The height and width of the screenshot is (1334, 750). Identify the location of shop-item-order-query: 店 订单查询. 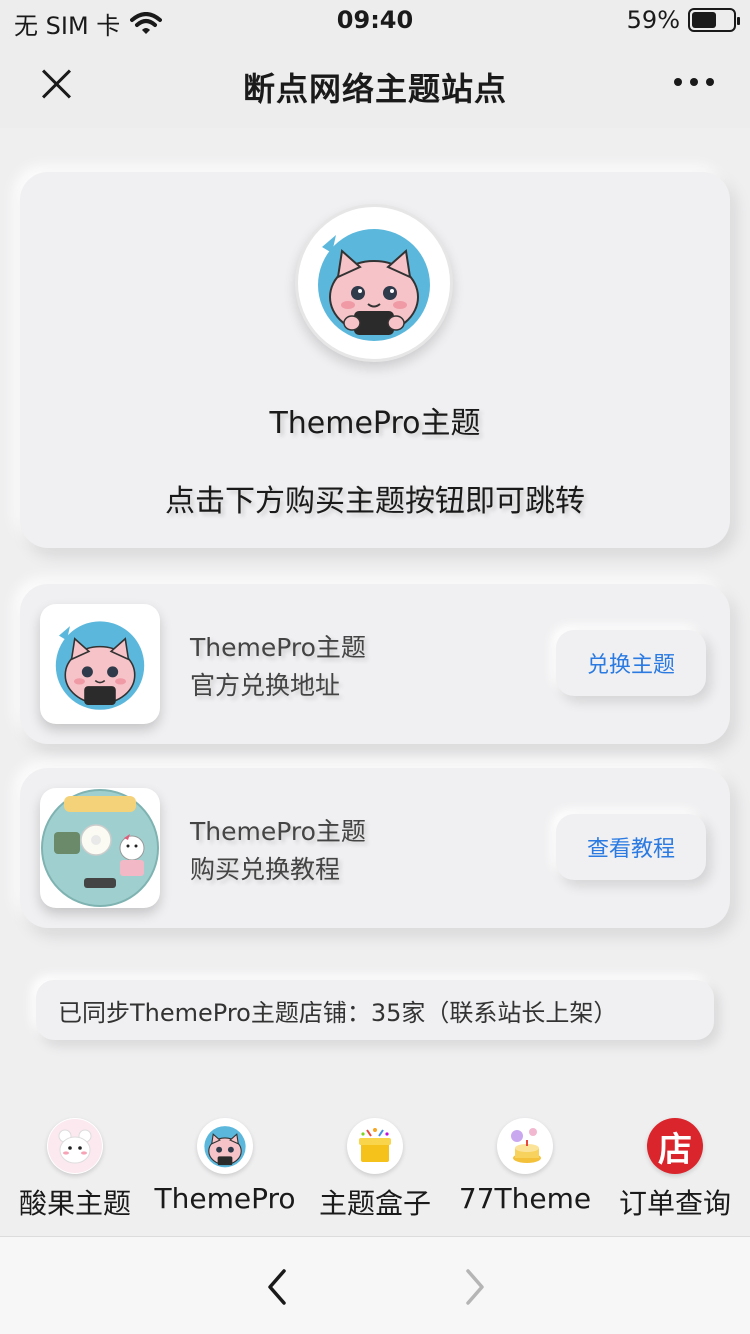
(675, 1171).